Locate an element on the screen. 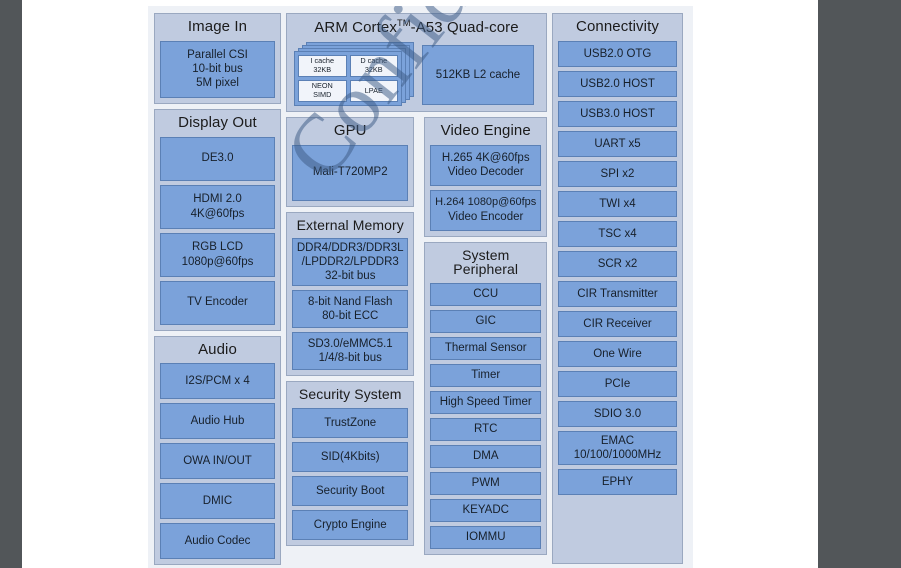  block-l2-cache: 512KB L2 cache is located at coordinates (478, 74).